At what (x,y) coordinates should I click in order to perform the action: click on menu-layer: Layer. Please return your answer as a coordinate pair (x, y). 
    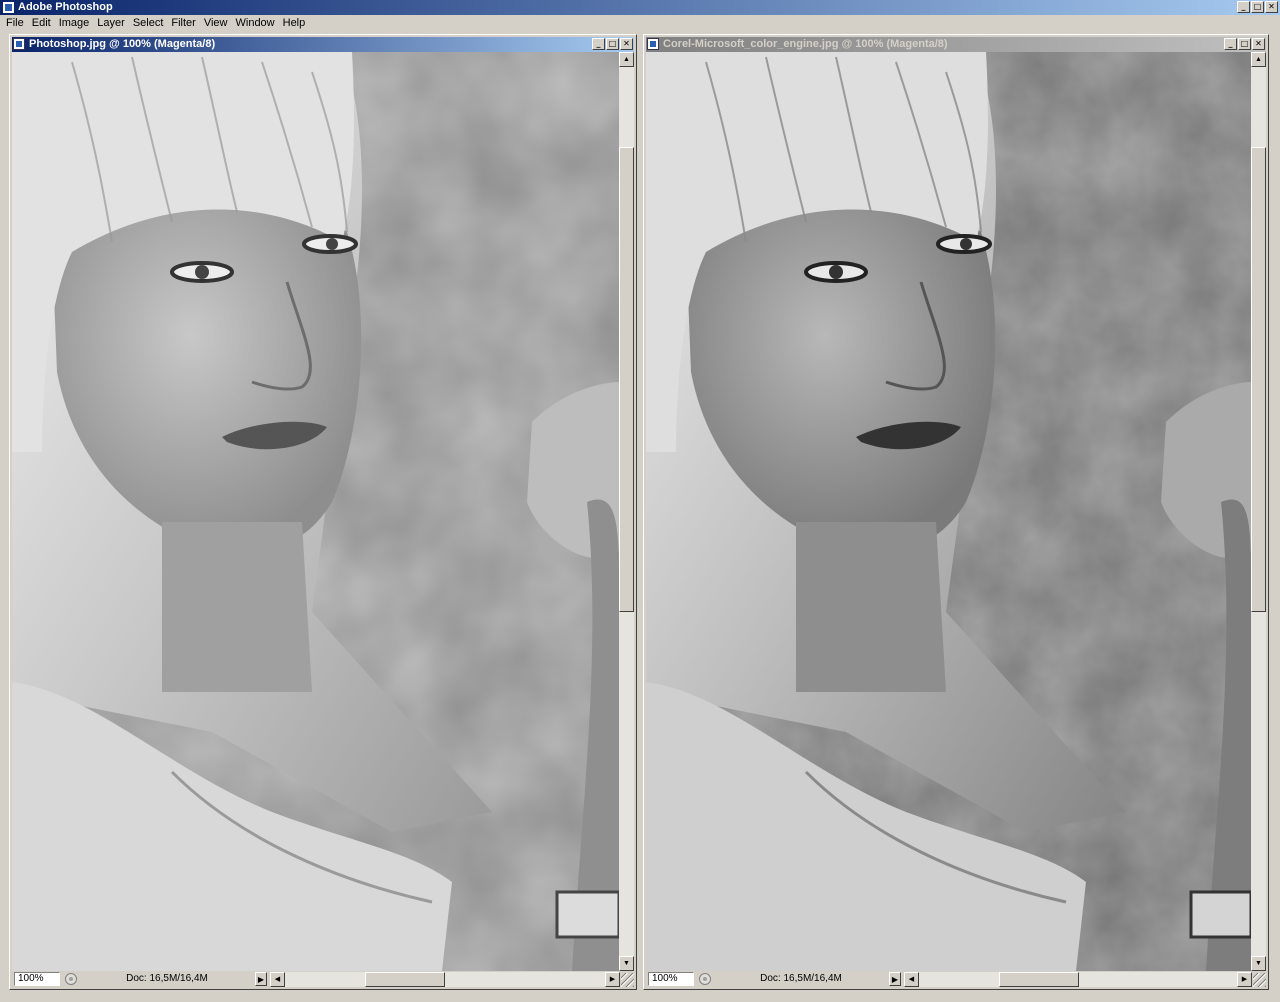
    Looking at the image, I should click on (111, 23).